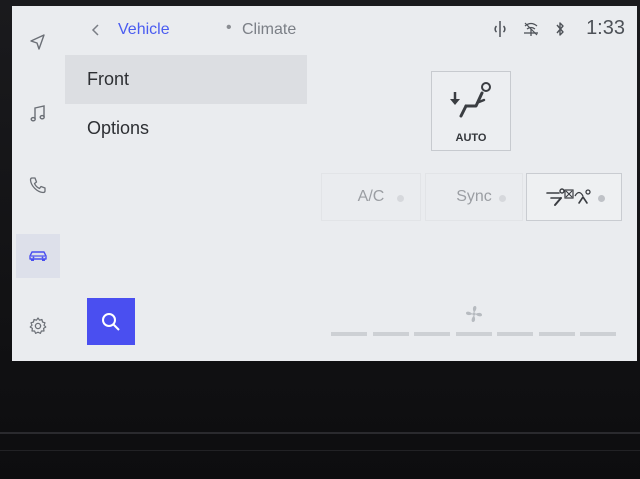 The image size is (640, 479). What do you see at coordinates (470, 100) in the screenshot?
I see `auto-seat-airflow-icon` at bounding box center [470, 100].